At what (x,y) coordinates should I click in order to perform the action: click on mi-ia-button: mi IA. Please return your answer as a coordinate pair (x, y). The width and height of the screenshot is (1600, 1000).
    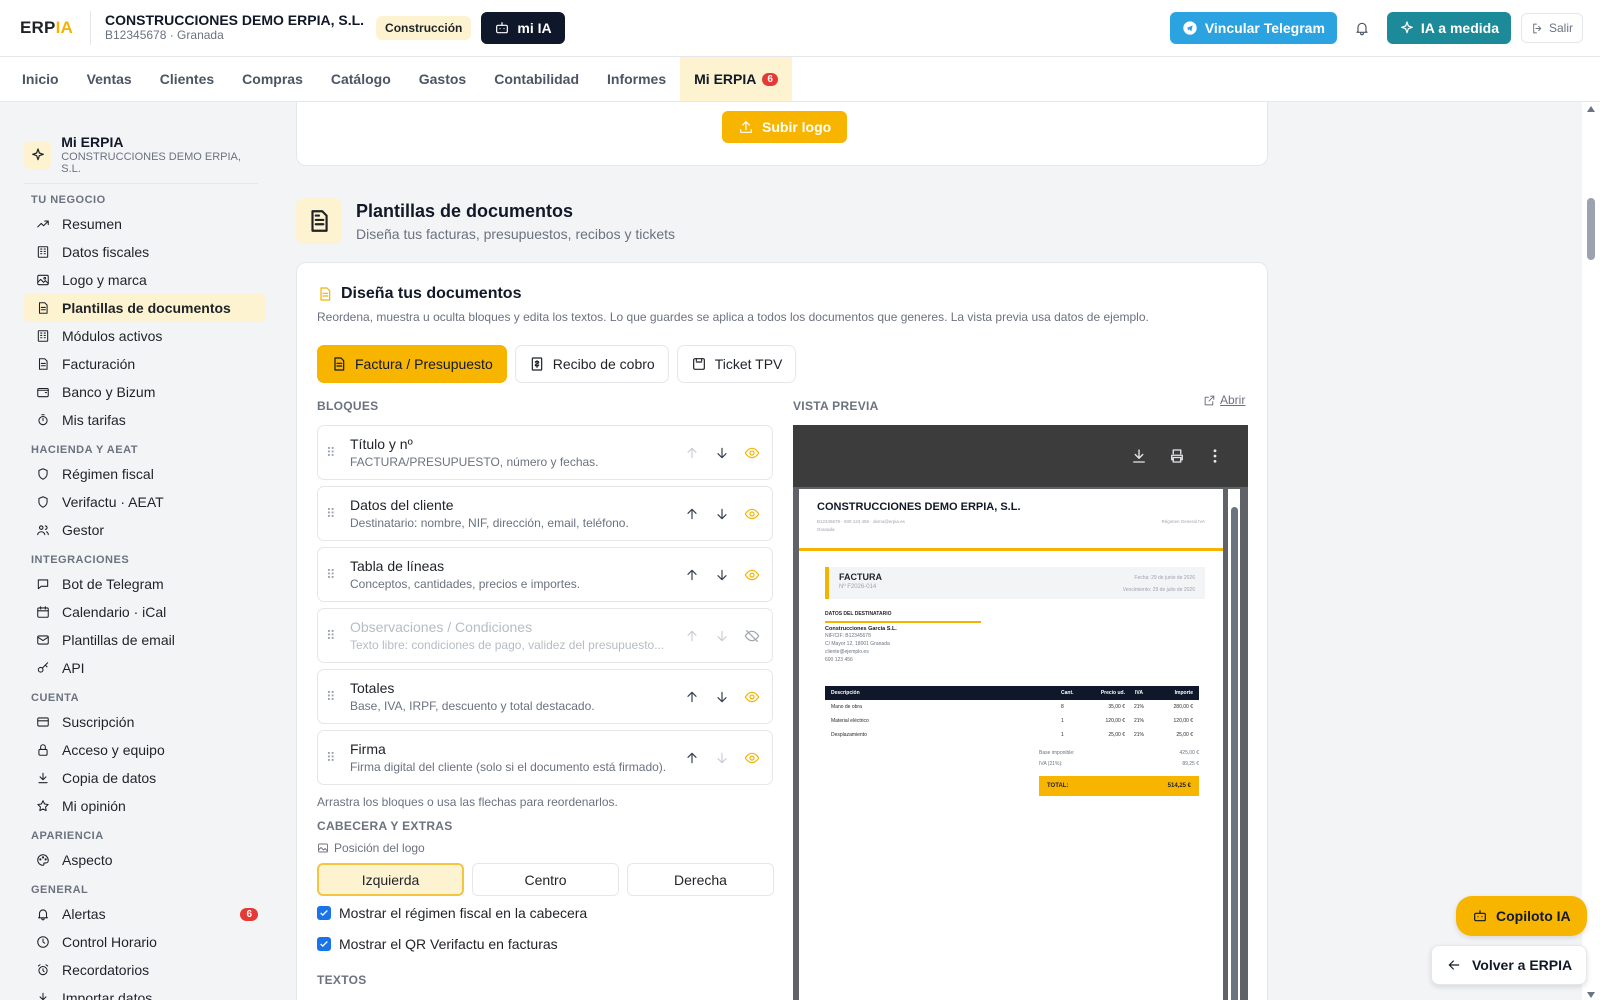
    Looking at the image, I should click on (523, 28).